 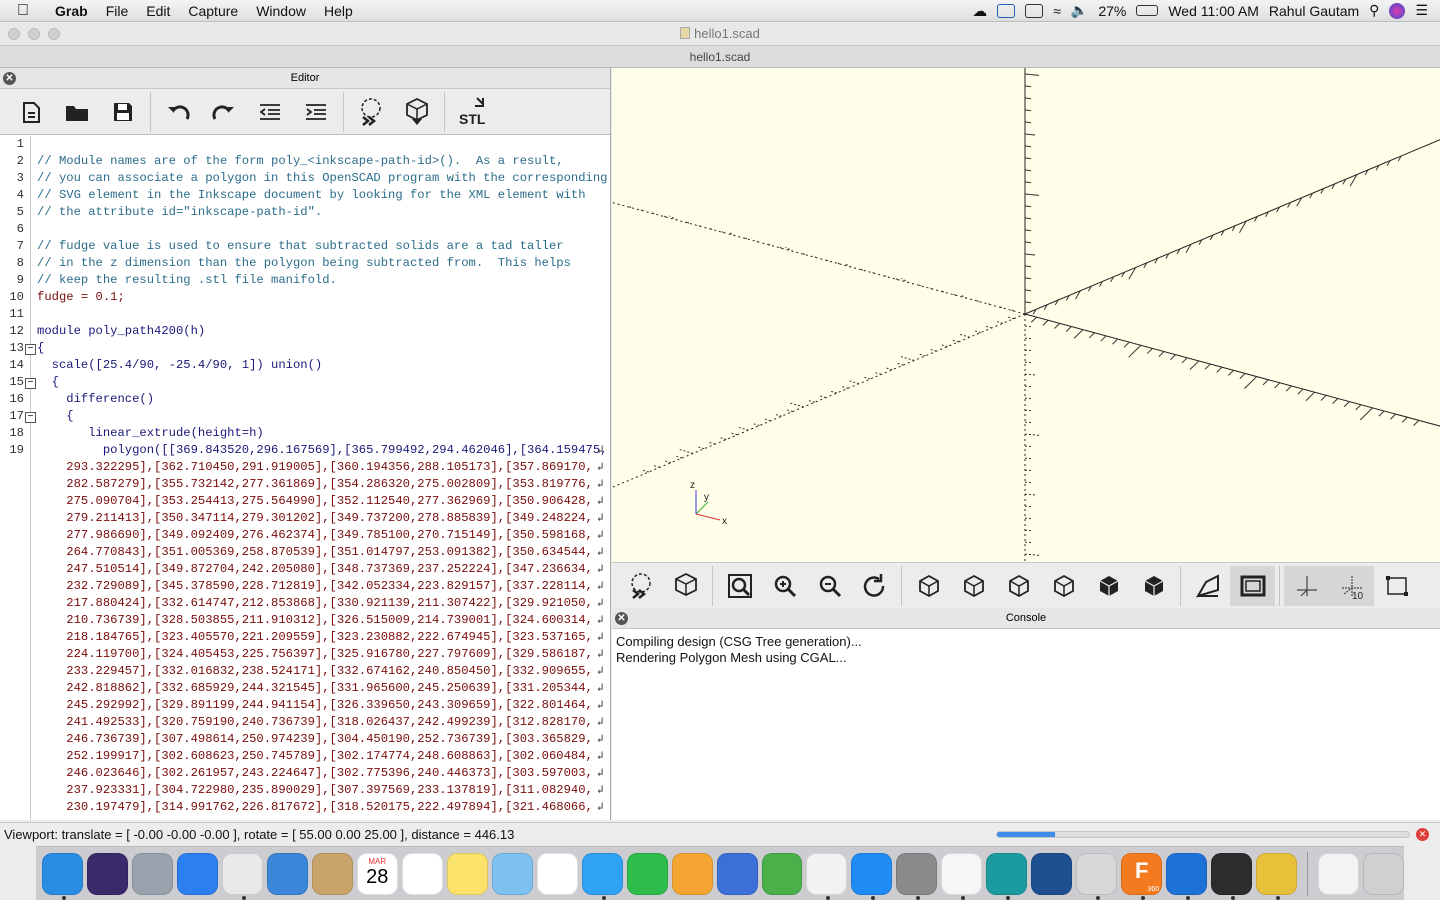 What do you see at coordinates (270, 112) in the screenshot?
I see `unindent-button` at bounding box center [270, 112].